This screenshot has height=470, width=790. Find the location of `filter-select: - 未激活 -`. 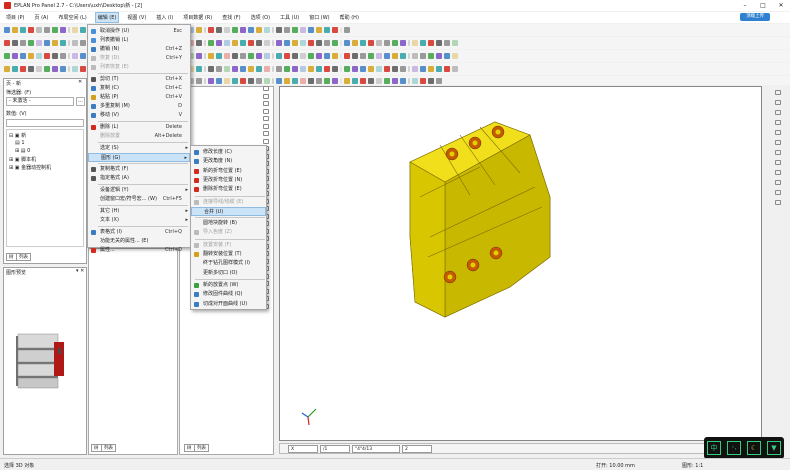

filter-select: - 未激活 - is located at coordinates (40, 101).